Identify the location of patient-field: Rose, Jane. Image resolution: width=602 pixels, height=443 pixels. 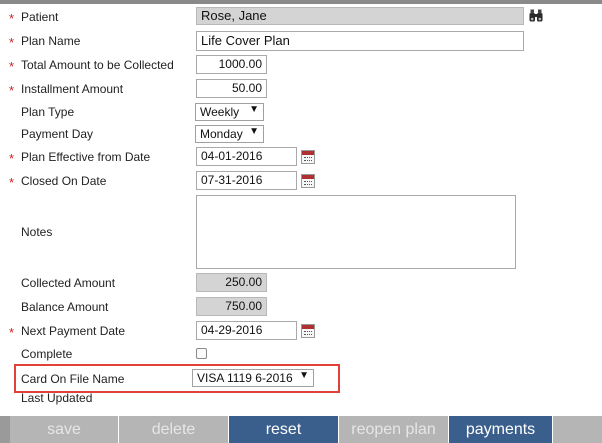
(360, 16).